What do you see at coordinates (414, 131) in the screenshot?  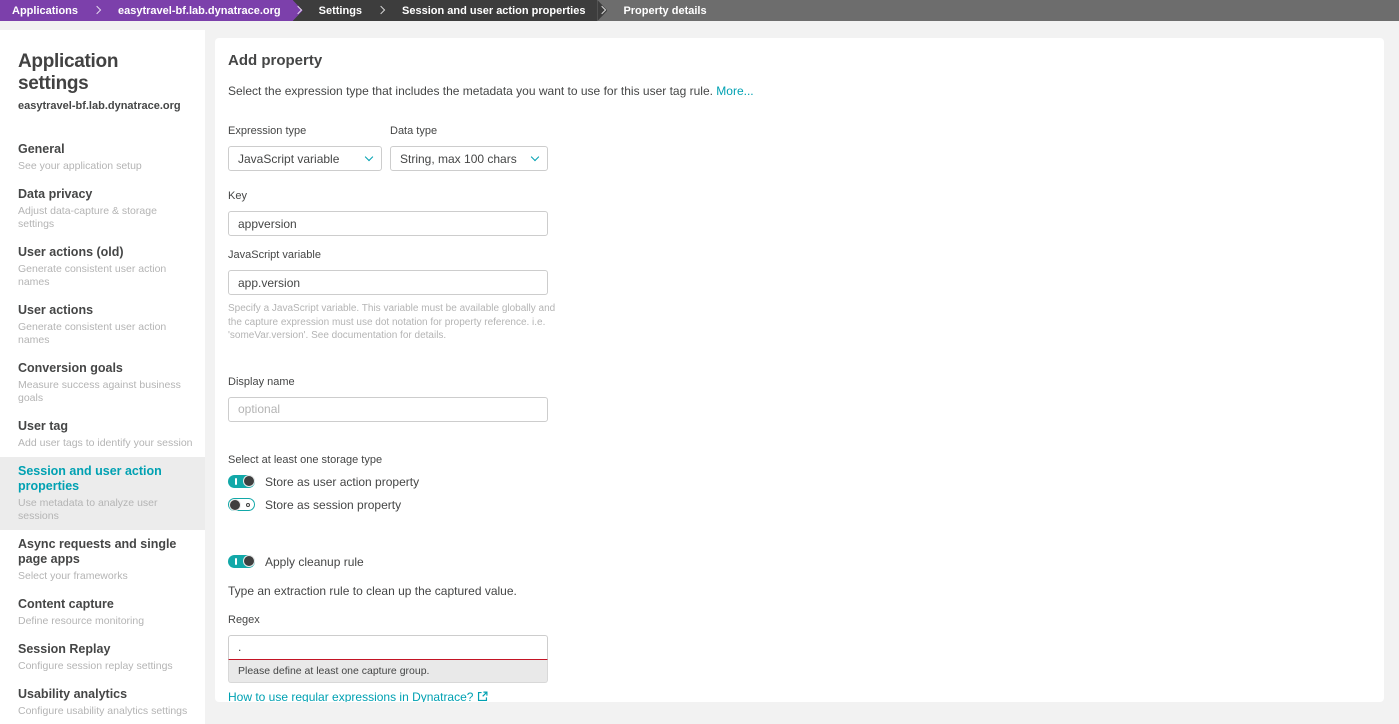 I see `data-type-label: Data type` at bounding box center [414, 131].